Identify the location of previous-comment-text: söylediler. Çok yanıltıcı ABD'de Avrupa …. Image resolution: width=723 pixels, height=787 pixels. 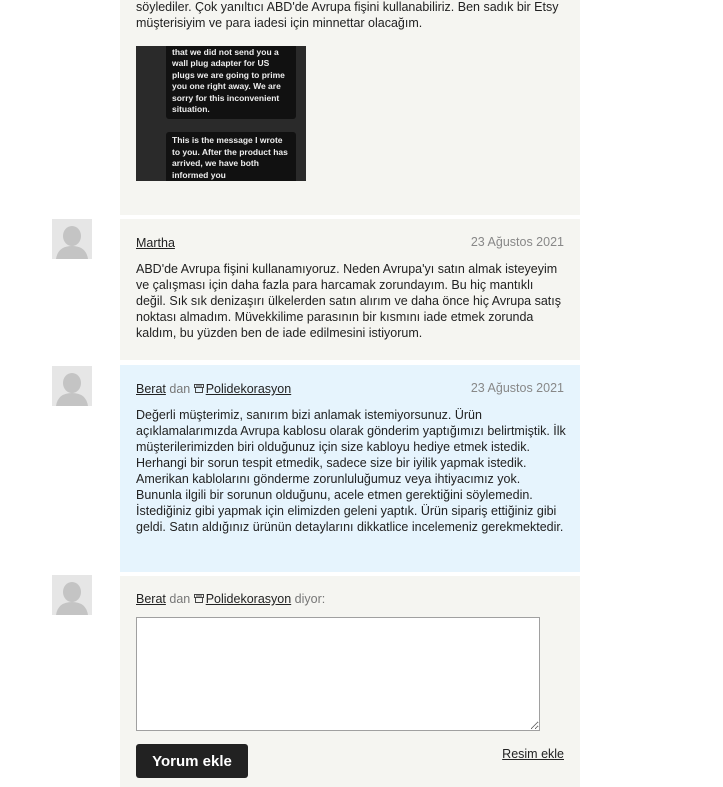
(347, 15).